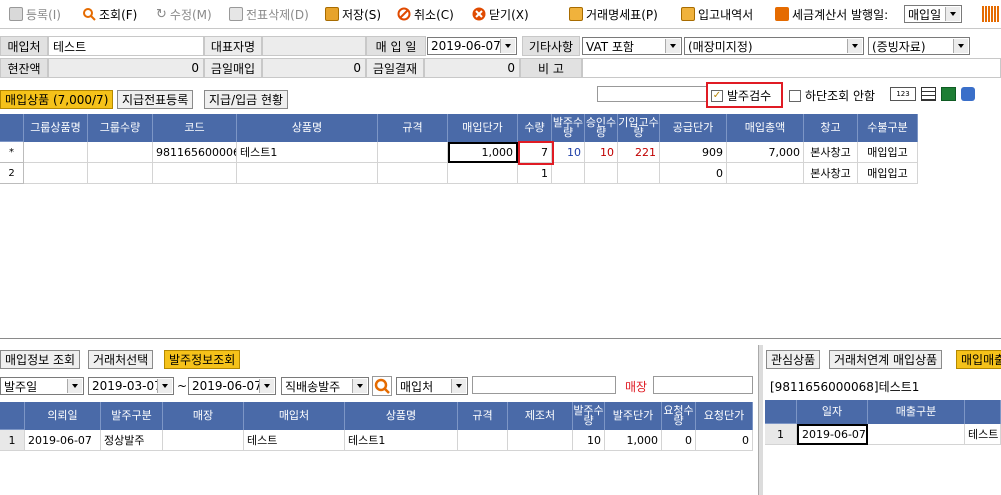 Image resolution: width=1001 pixels, height=495 pixels. What do you see at coordinates (916, 412) in the screenshot?
I see `column-header: 매출구분` at bounding box center [916, 412].